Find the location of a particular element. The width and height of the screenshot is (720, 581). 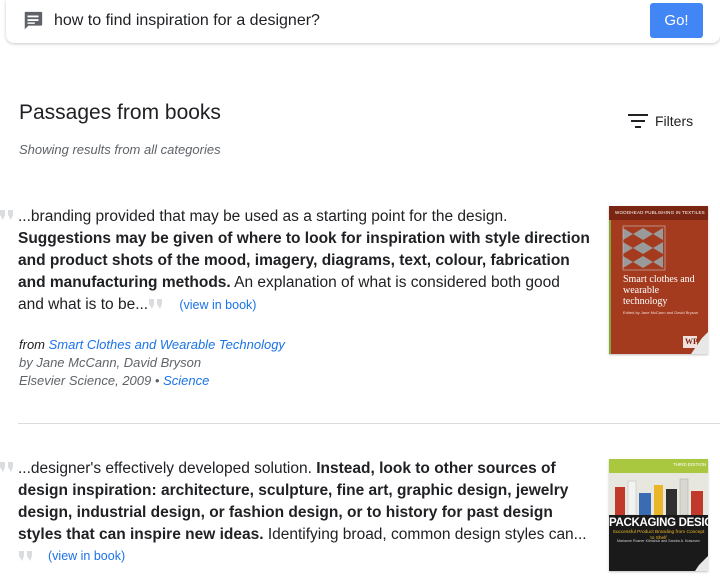

book-title-link: Smart Clothes and Wearable Technology is located at coordinates (167, 344).